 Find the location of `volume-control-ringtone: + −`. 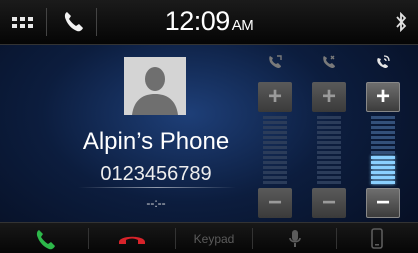

volume-control-ringtone: + − is located at coordinates (383, 137).